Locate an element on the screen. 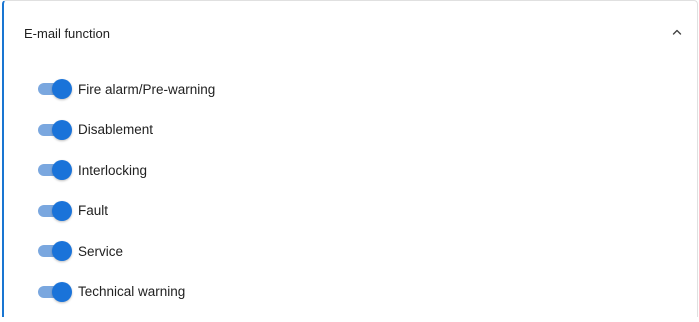  toggle-label: Technical warning is located at coordinates (131, 291).